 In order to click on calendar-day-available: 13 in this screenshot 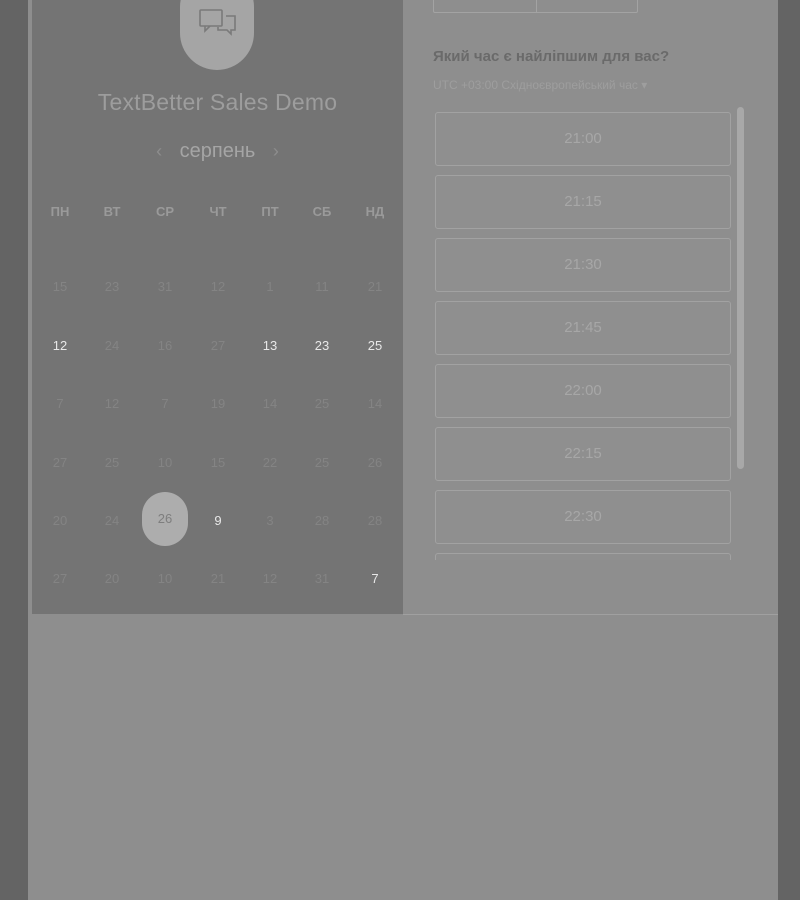, I will do `click(270, 346)`.